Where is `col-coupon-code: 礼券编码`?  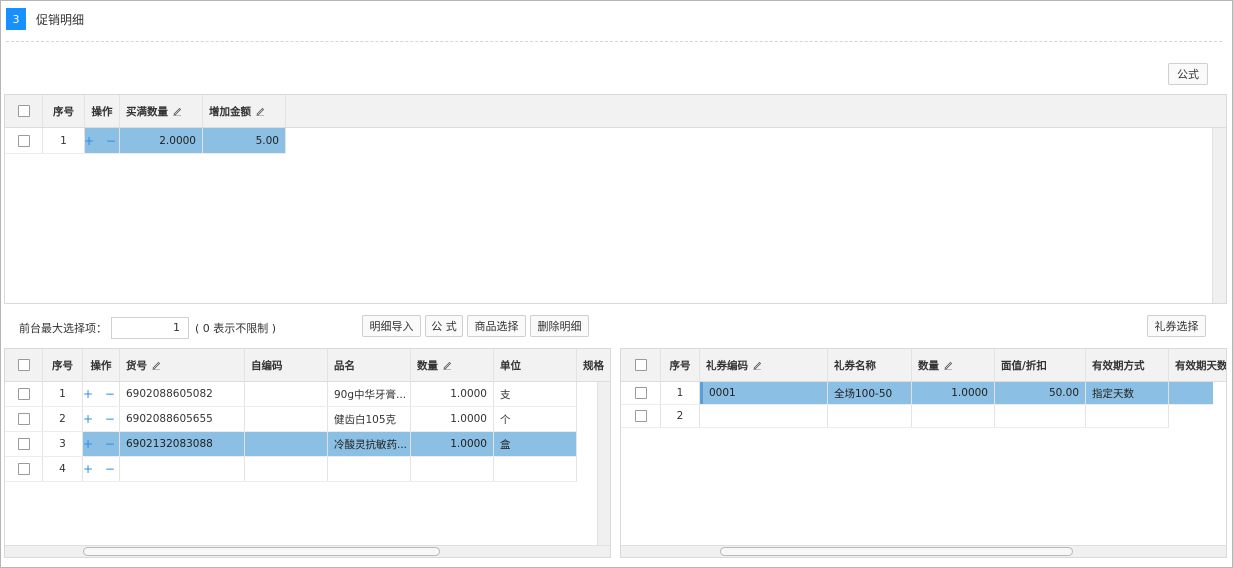
col-coupon-code: 礼券编码 is located at coordinates (764, 365).